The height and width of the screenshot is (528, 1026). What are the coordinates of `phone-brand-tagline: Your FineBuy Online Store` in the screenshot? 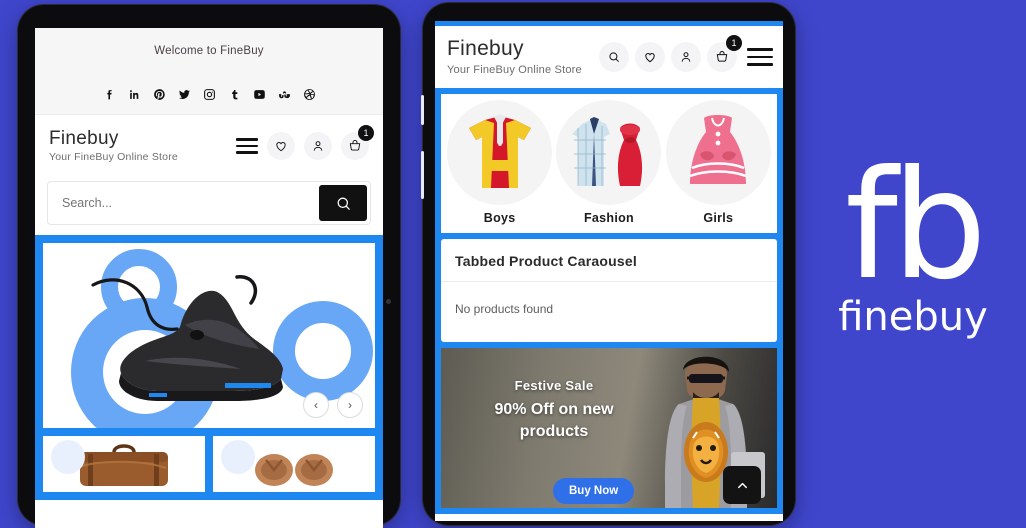 It's located at (514, 69).